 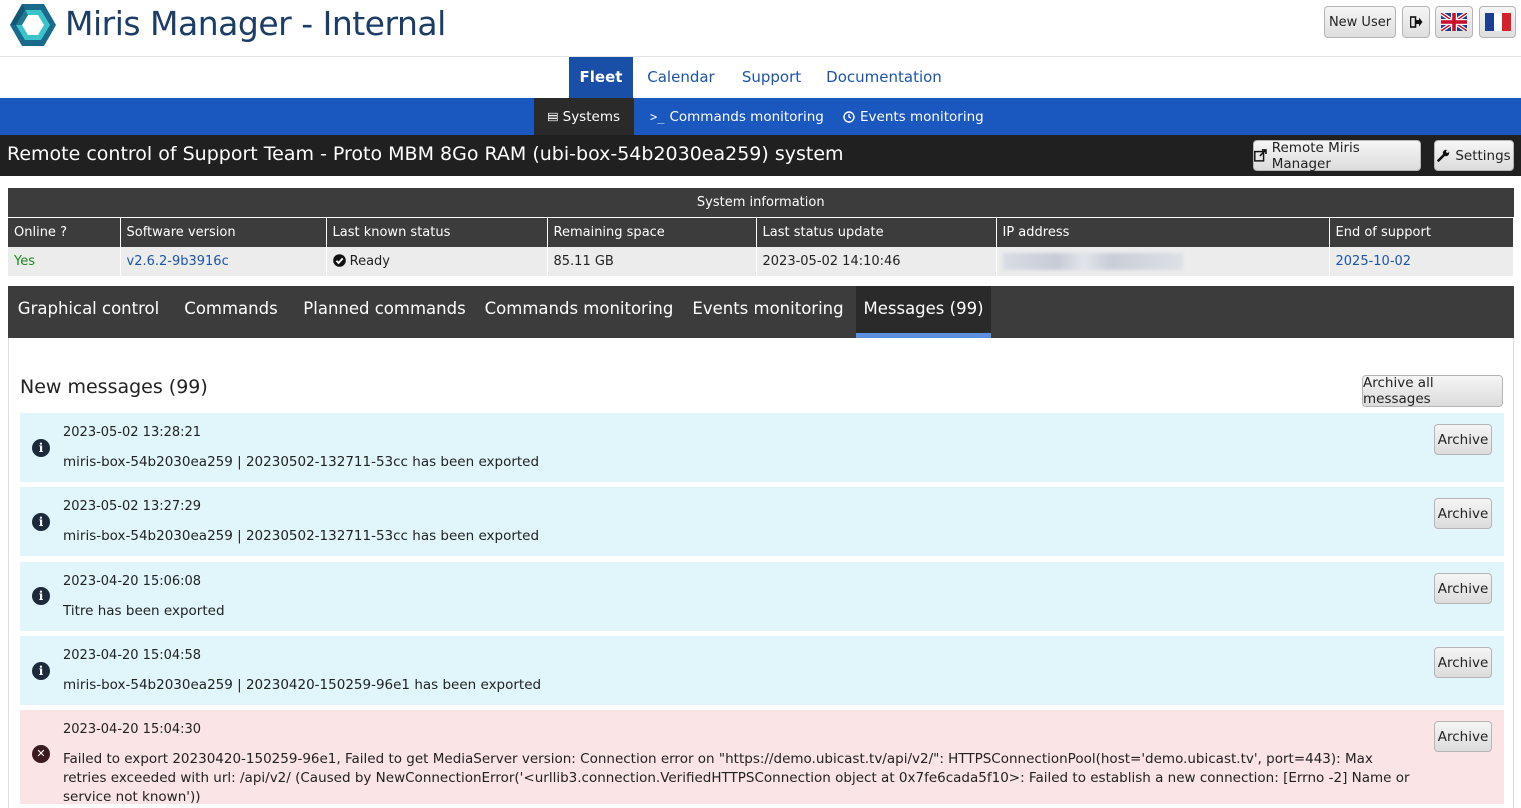 I want to click on uk-flag-icon, so click(x=1454, y=22).